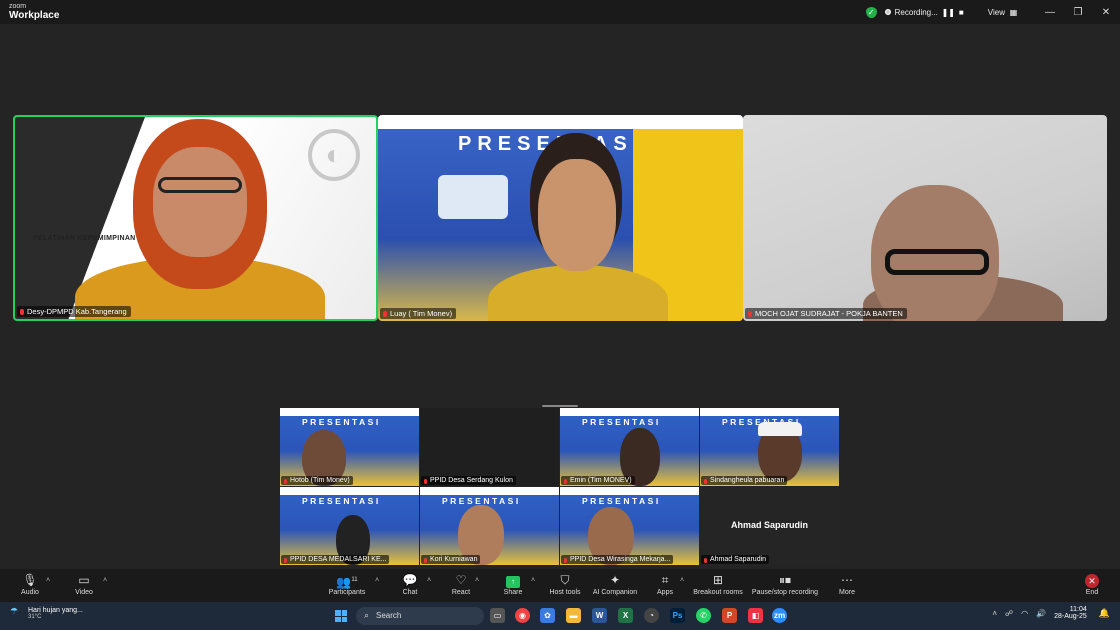 The image size is (1120, 630). What do you see at coordinates (533, 580) in the screenshot?
I see `share-chevron-icon: ˄` at bounding box center [533, 580].